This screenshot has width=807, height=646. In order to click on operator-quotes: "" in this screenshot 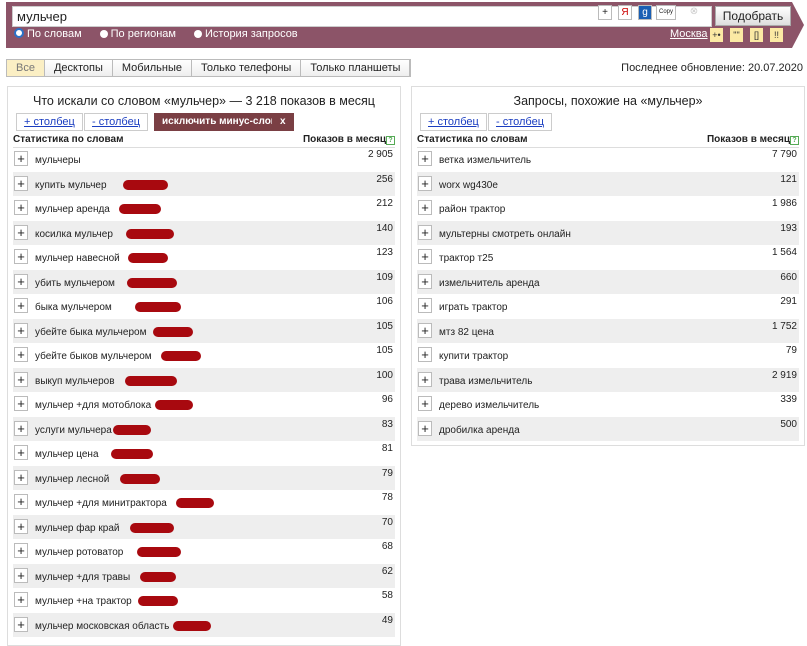, I will do `click(736, 35)`.